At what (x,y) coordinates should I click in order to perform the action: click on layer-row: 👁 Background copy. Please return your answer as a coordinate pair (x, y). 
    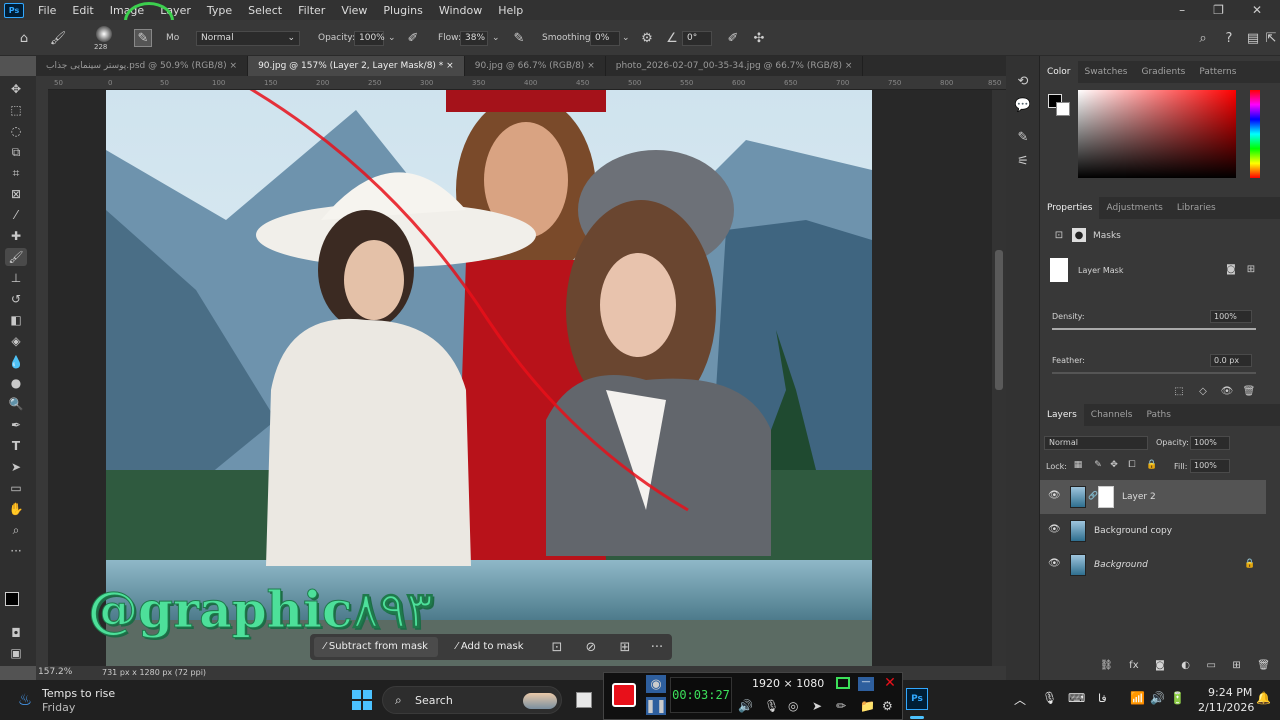
    Looking at the image, I should click on (1153, 531).